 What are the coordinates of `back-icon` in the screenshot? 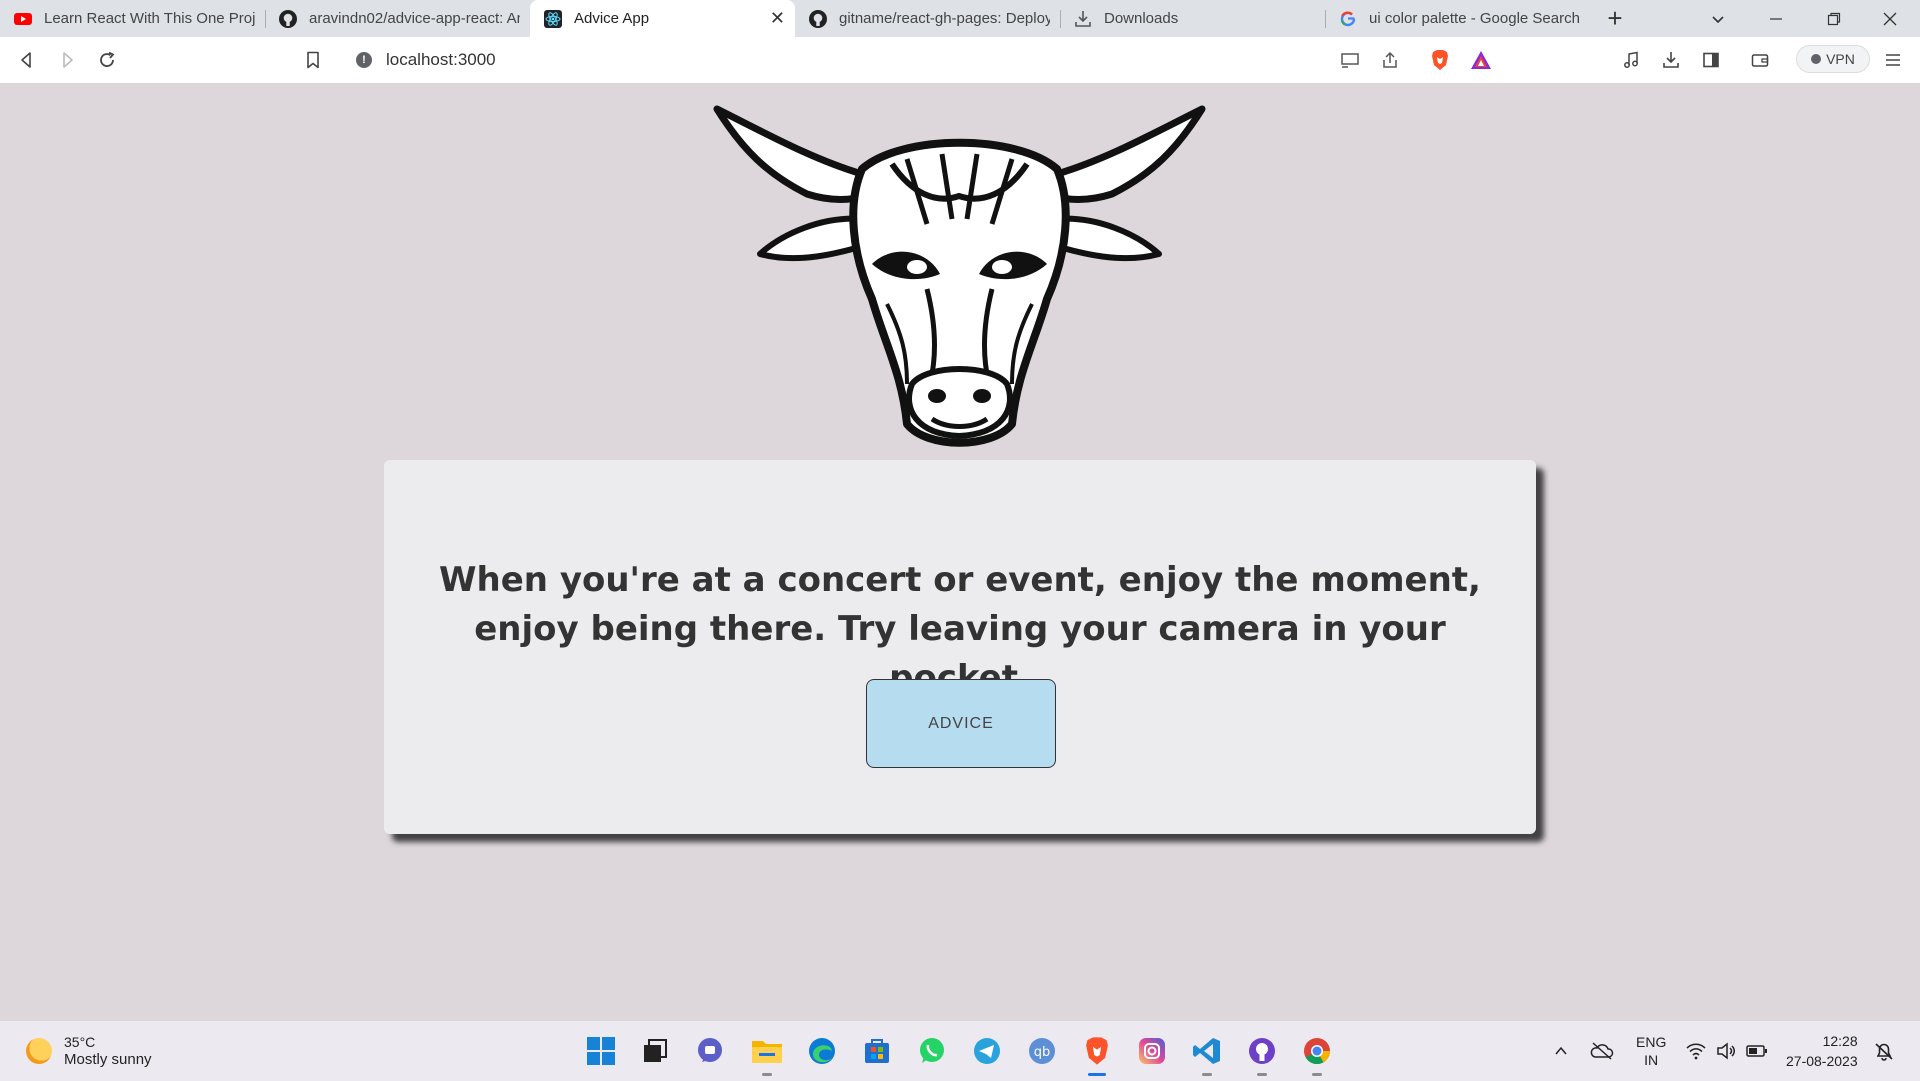 It's located at (27, 60).